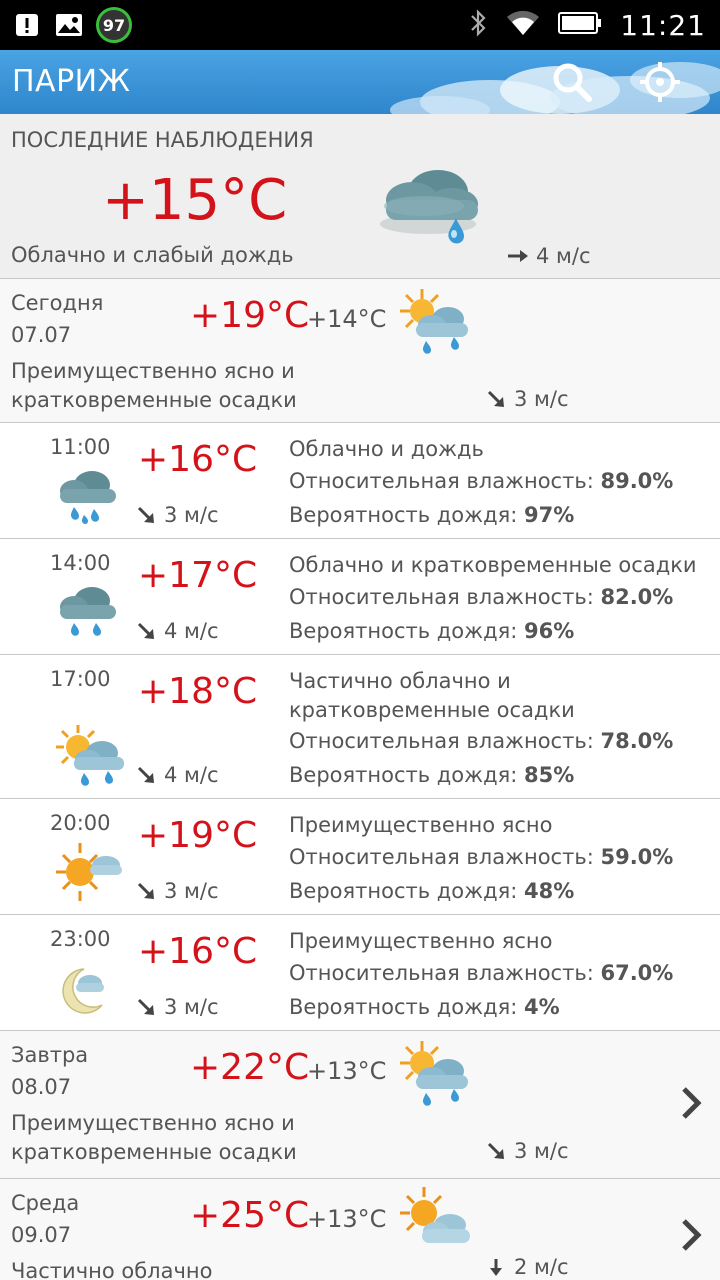  Describe the element at coordinates (198, 575) in the screenshot. I see `hour-temperature: +17°C` at that location.